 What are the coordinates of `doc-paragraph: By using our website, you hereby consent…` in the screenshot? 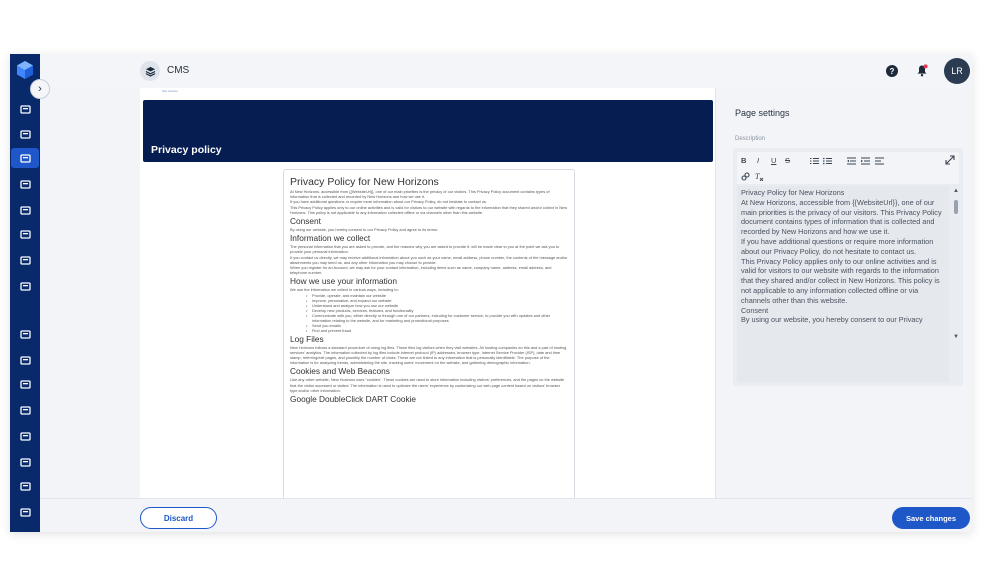 It's located at (364, 230).